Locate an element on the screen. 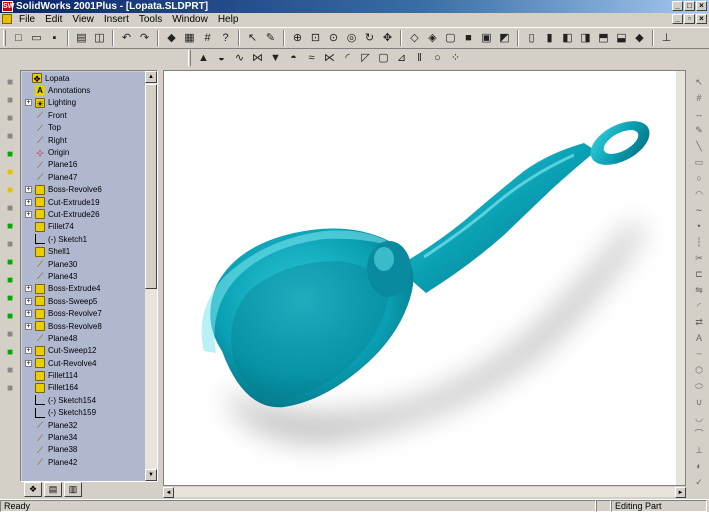 The height and width of the screenshot is (512, 709). property-manager-tab: ▤ is located at coordinates (53, 489).